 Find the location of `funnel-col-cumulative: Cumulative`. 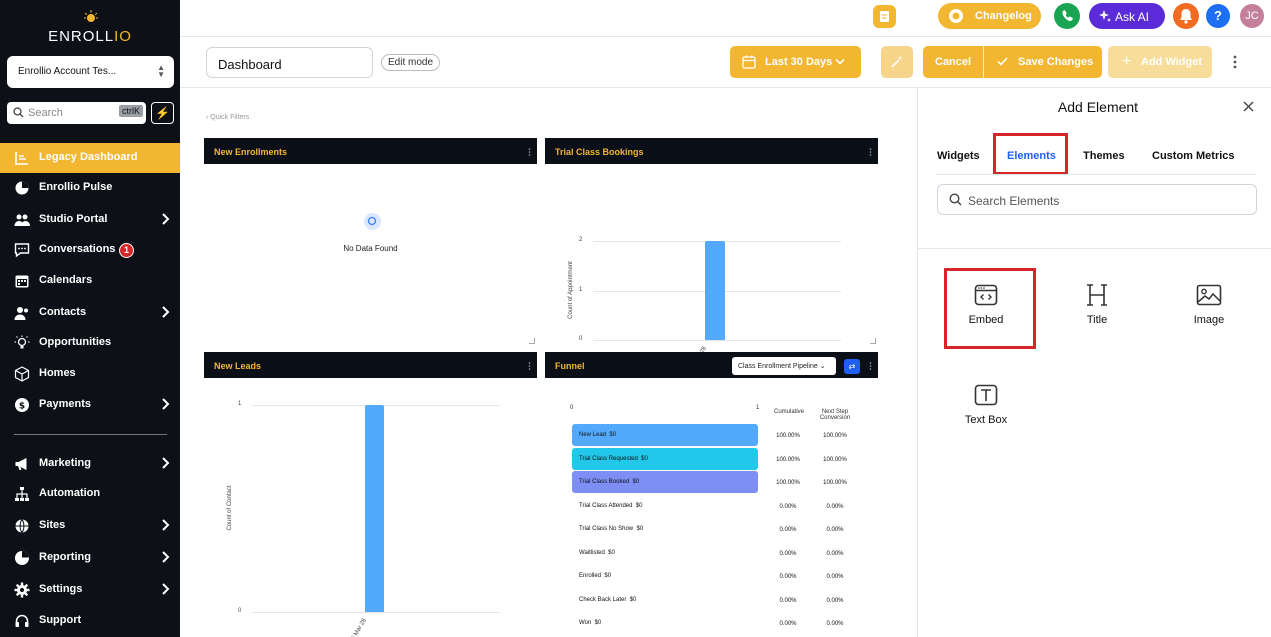

funnel-col-cumulative: Cumulative is located at coordinates (788, 412).